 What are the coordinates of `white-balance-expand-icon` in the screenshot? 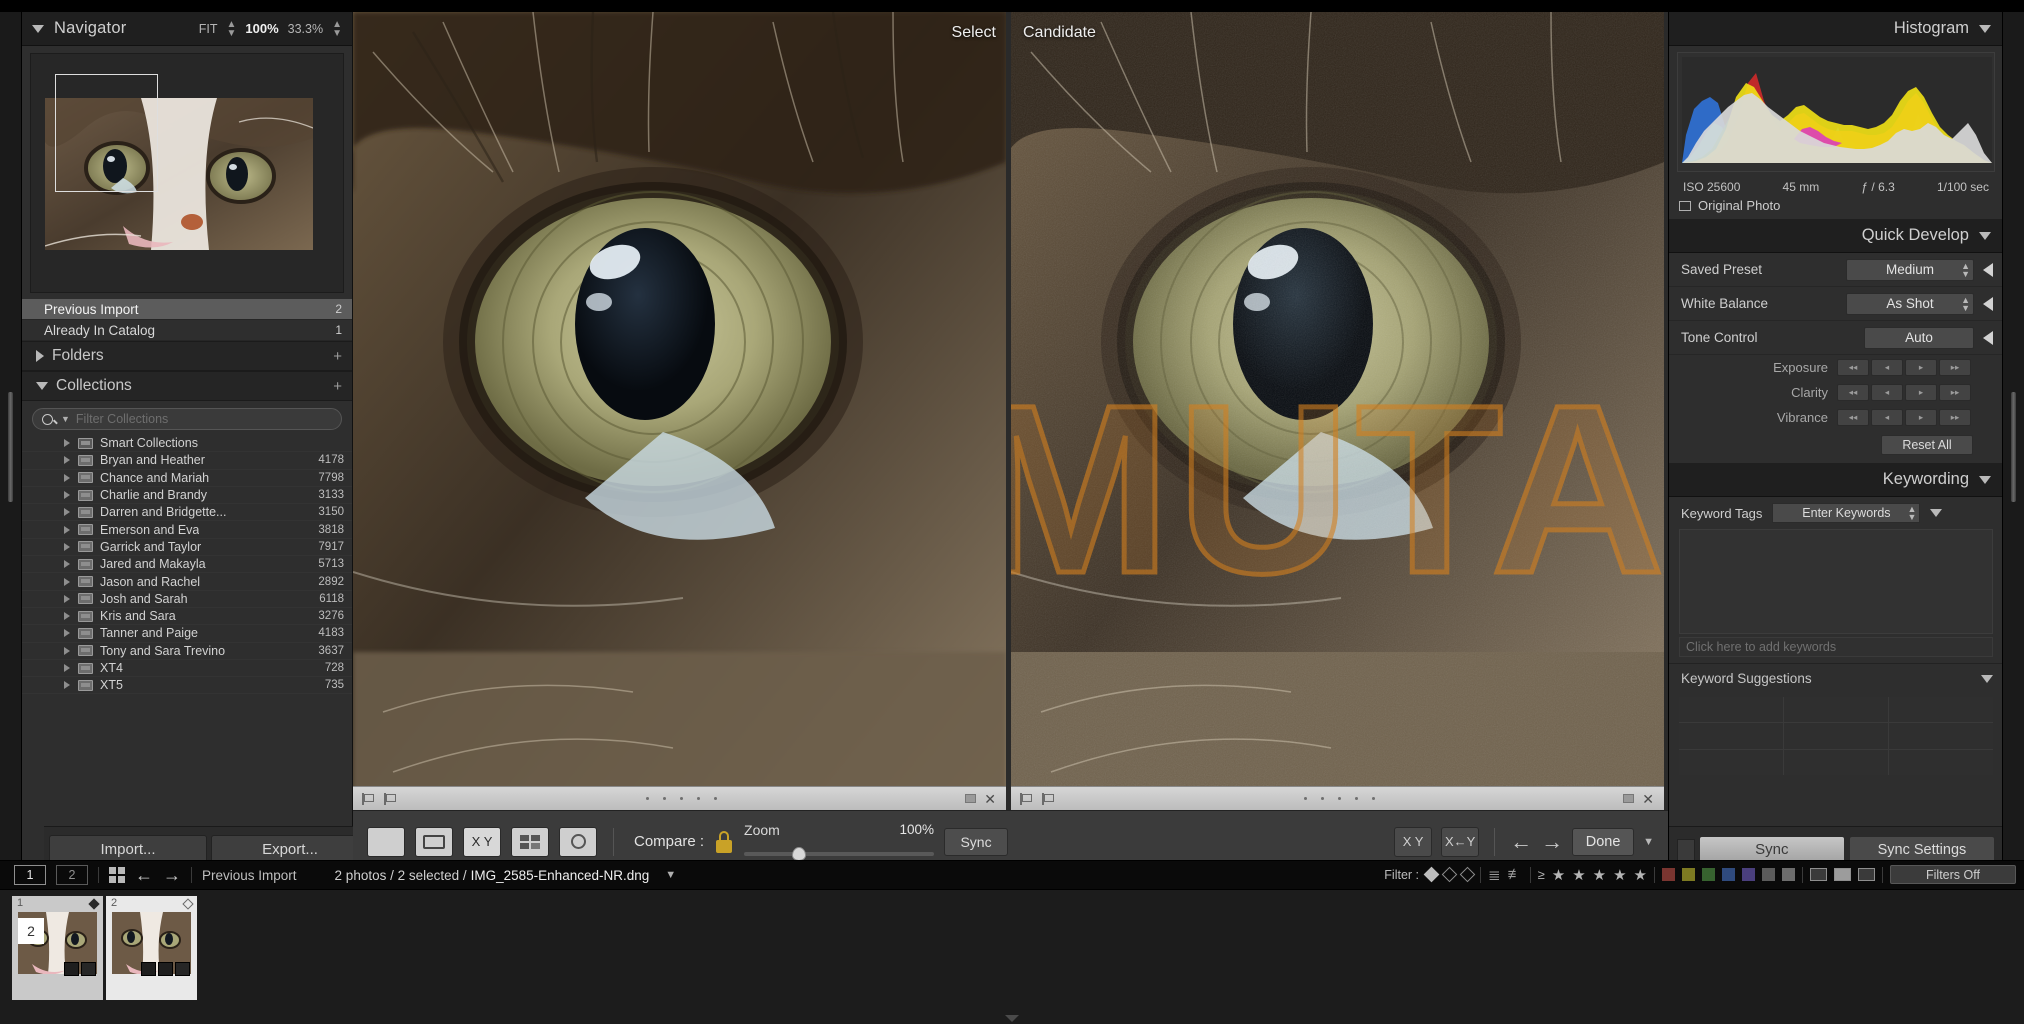 It's located at (1988, 303).